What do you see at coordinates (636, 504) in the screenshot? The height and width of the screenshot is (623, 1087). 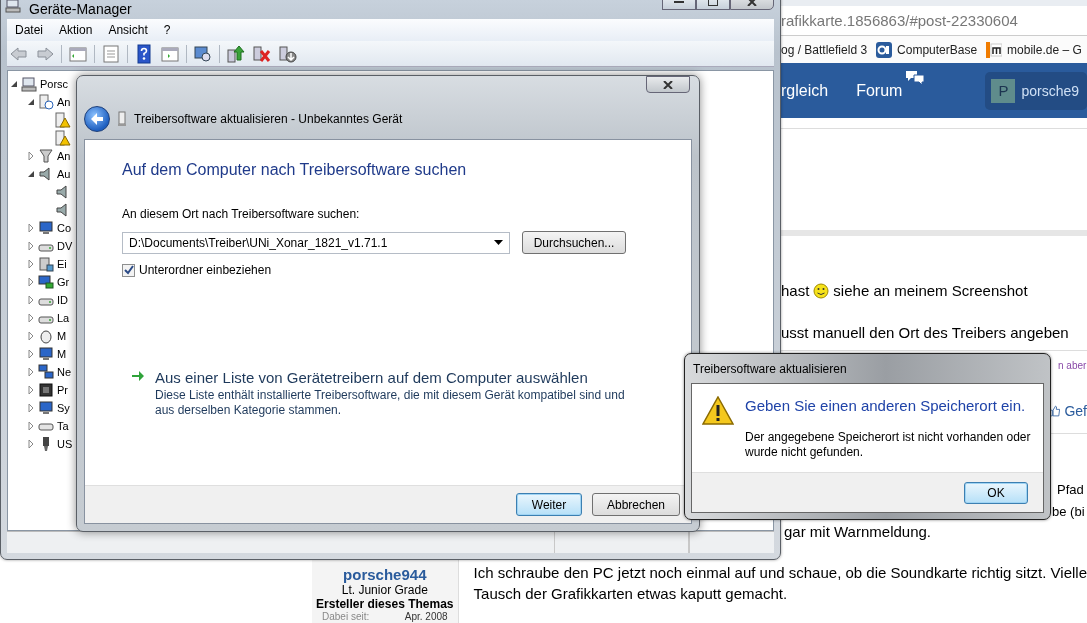 I see `dialog-button: Abbrechen` at bounding box center [636, 504].